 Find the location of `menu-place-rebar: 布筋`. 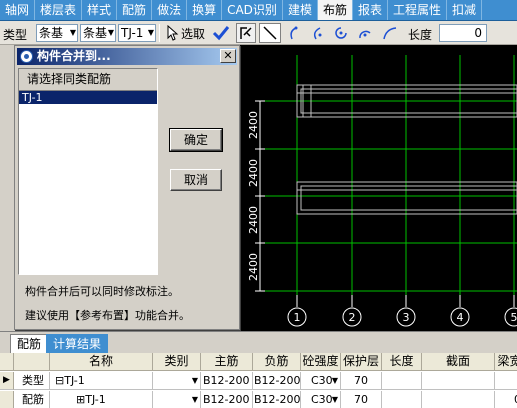

menu-place-rebar: 布筋 is located at coordinates (335, 10).